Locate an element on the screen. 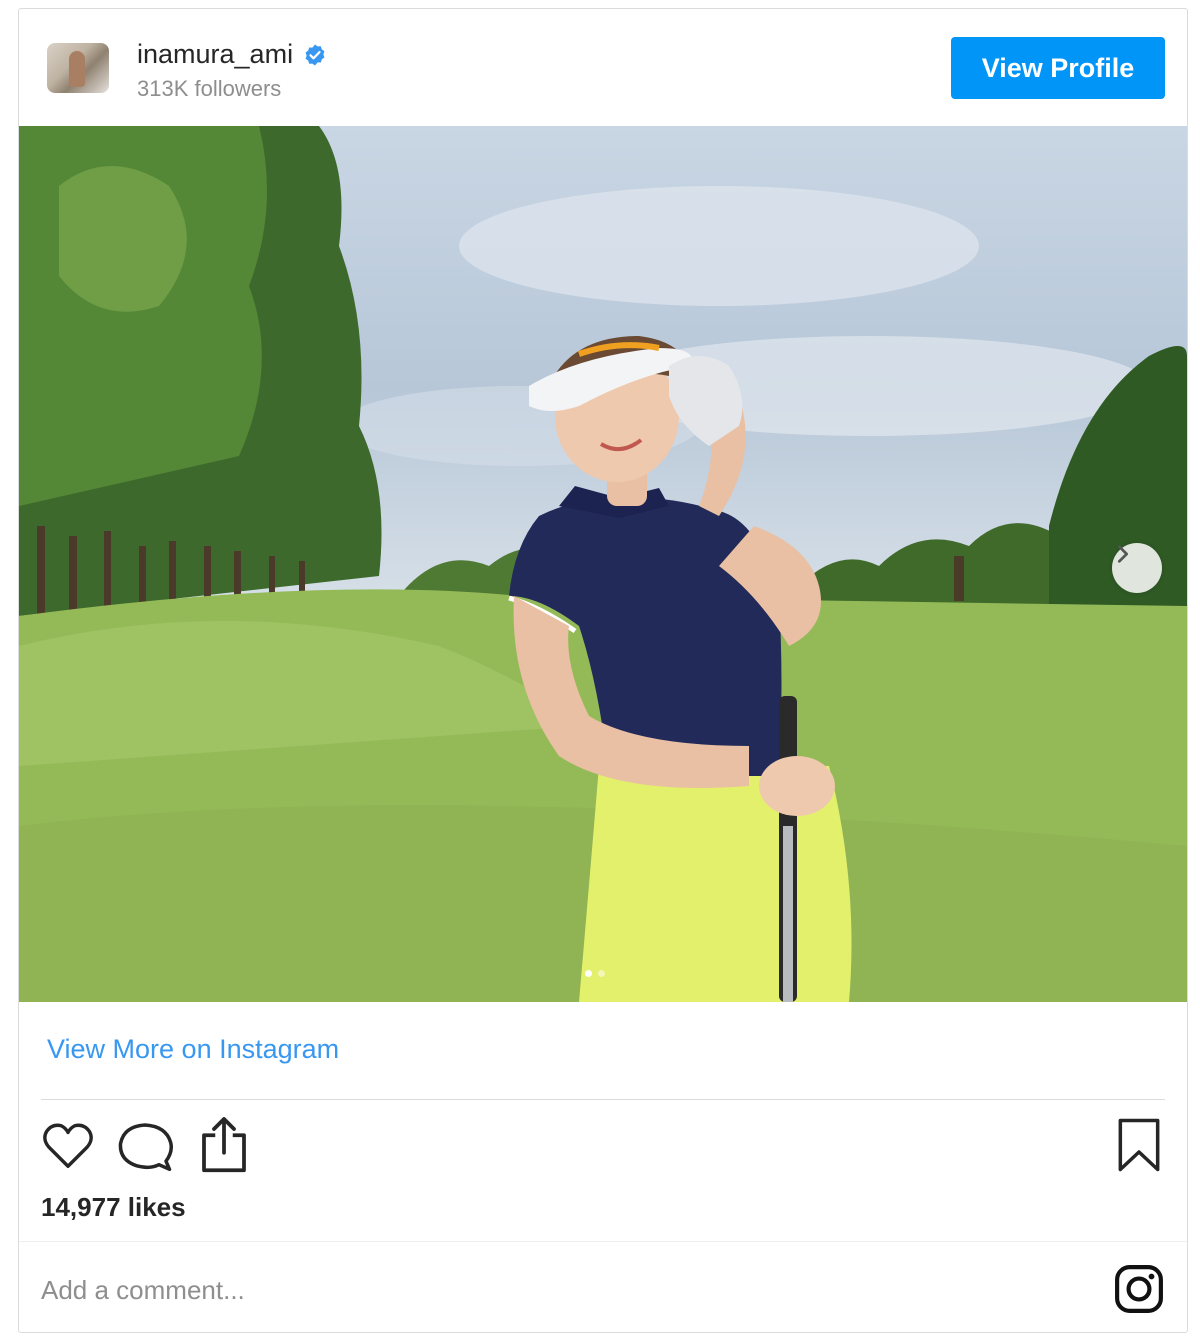 The height and width of the screenshot is (1337, 1200). share-icon is located at coordinates (224, 1145).